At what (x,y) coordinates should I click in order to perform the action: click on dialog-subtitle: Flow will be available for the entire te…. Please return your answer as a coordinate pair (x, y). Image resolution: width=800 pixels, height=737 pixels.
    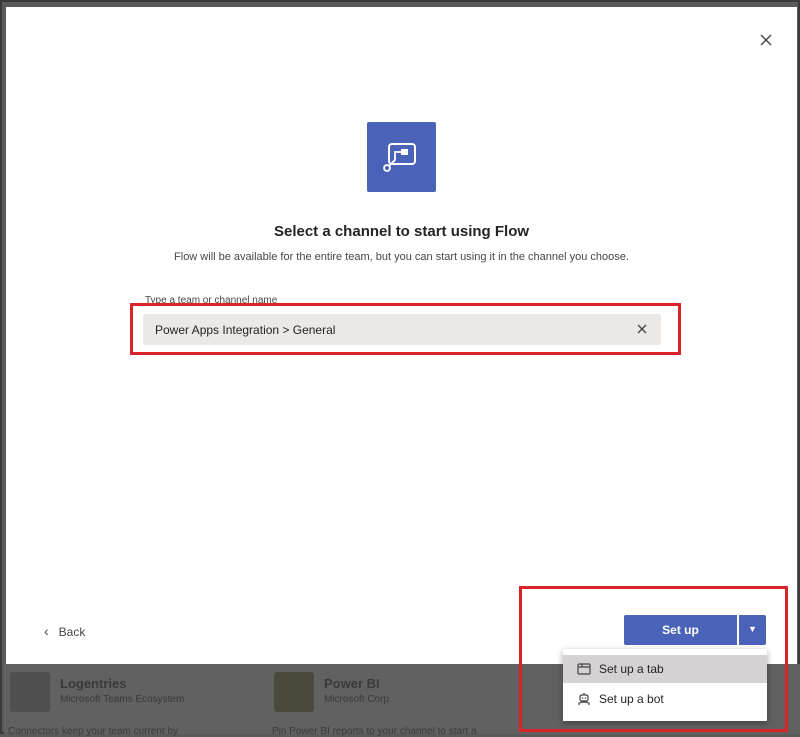
    Looking at the image, I should click on (401, 257).